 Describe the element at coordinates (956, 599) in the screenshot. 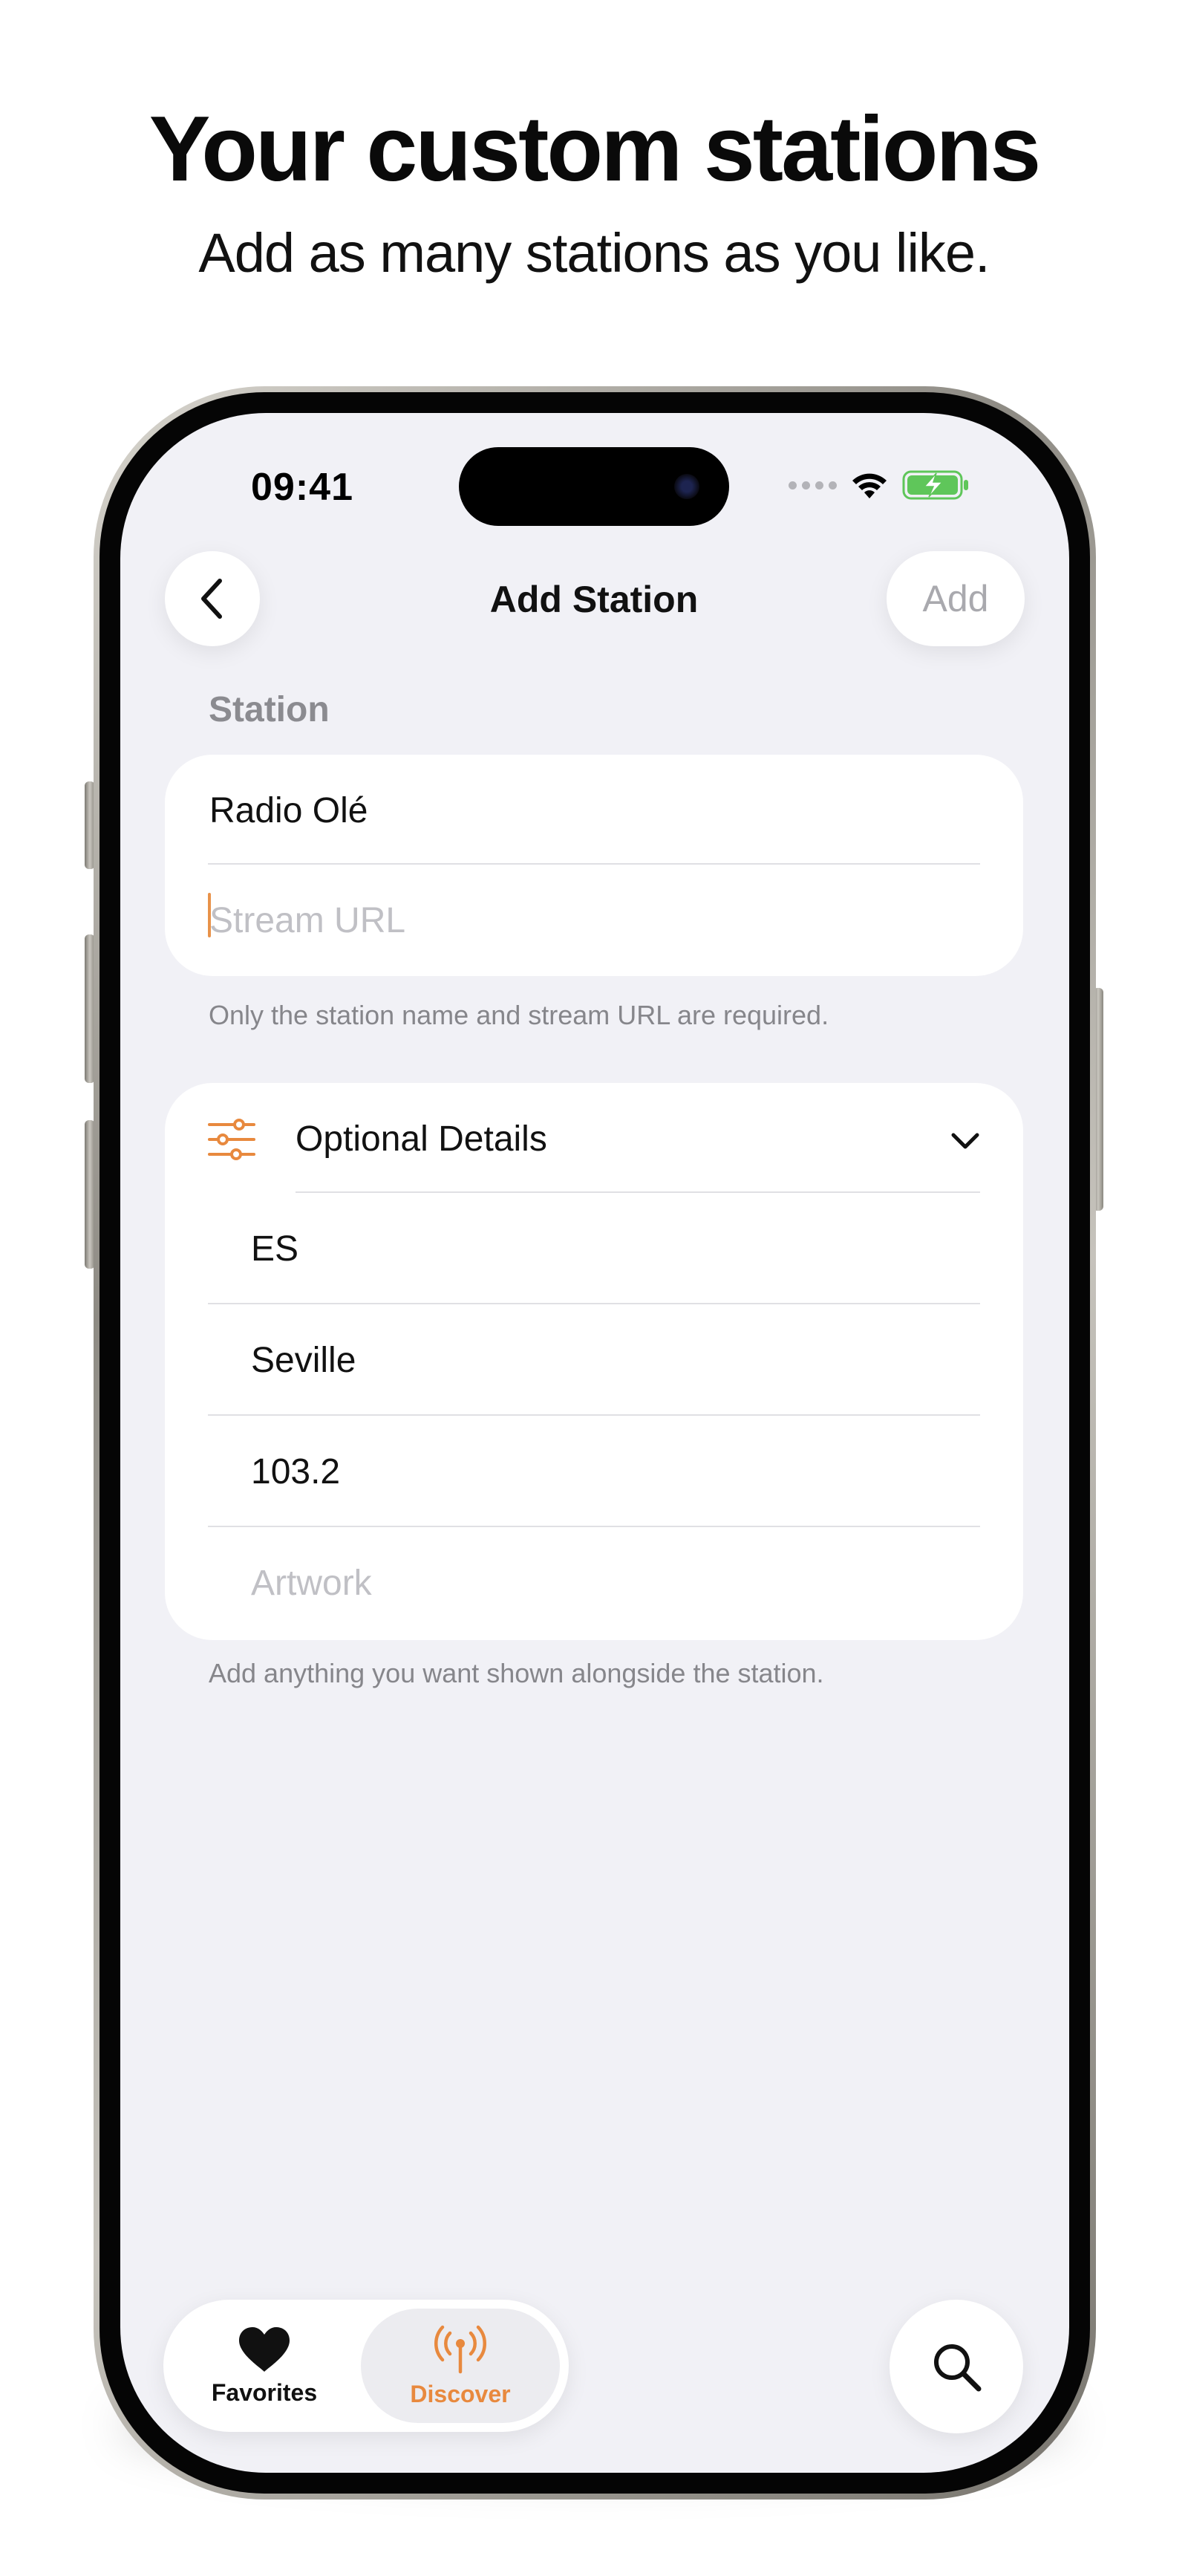

I see `add-button: Add` at that location.